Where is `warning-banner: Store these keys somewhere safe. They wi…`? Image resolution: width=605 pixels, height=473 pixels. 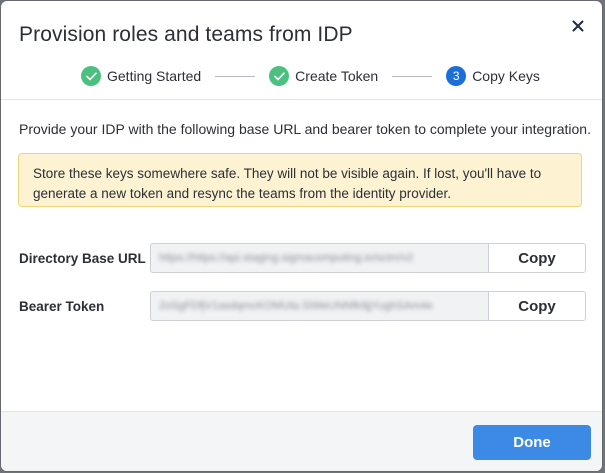 warning-banner: Store these keys somewhere safe. They wi… is located at coordinates (300, 180).